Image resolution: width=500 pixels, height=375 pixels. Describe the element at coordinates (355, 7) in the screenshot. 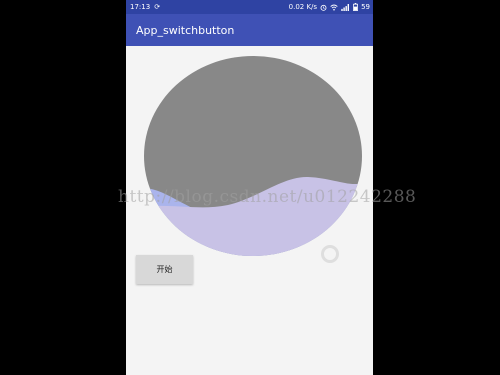

I see `battery-icon` at that location.